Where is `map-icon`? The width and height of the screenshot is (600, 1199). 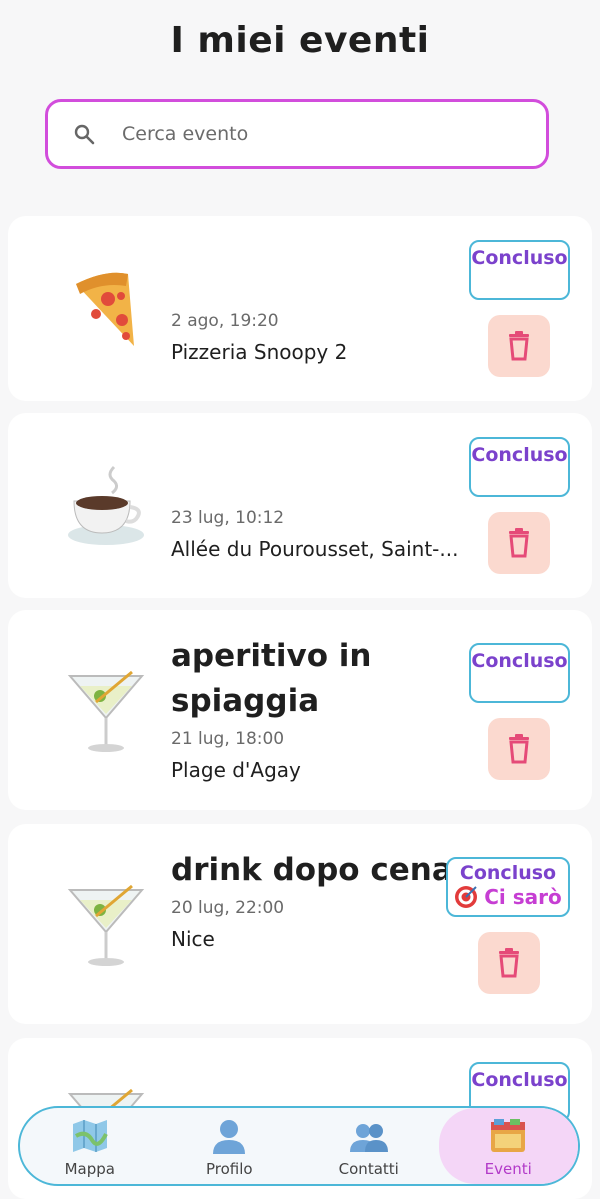
map-icon is located at coordinates (90, 1136).